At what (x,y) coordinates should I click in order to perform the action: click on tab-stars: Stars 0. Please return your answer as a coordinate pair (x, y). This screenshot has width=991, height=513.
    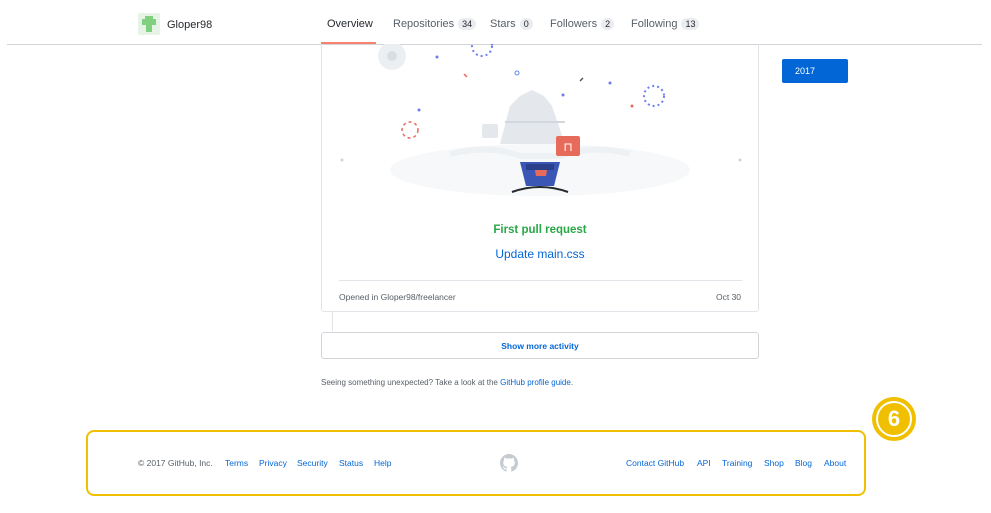
    Looking at the image, I should click on (511, 24).